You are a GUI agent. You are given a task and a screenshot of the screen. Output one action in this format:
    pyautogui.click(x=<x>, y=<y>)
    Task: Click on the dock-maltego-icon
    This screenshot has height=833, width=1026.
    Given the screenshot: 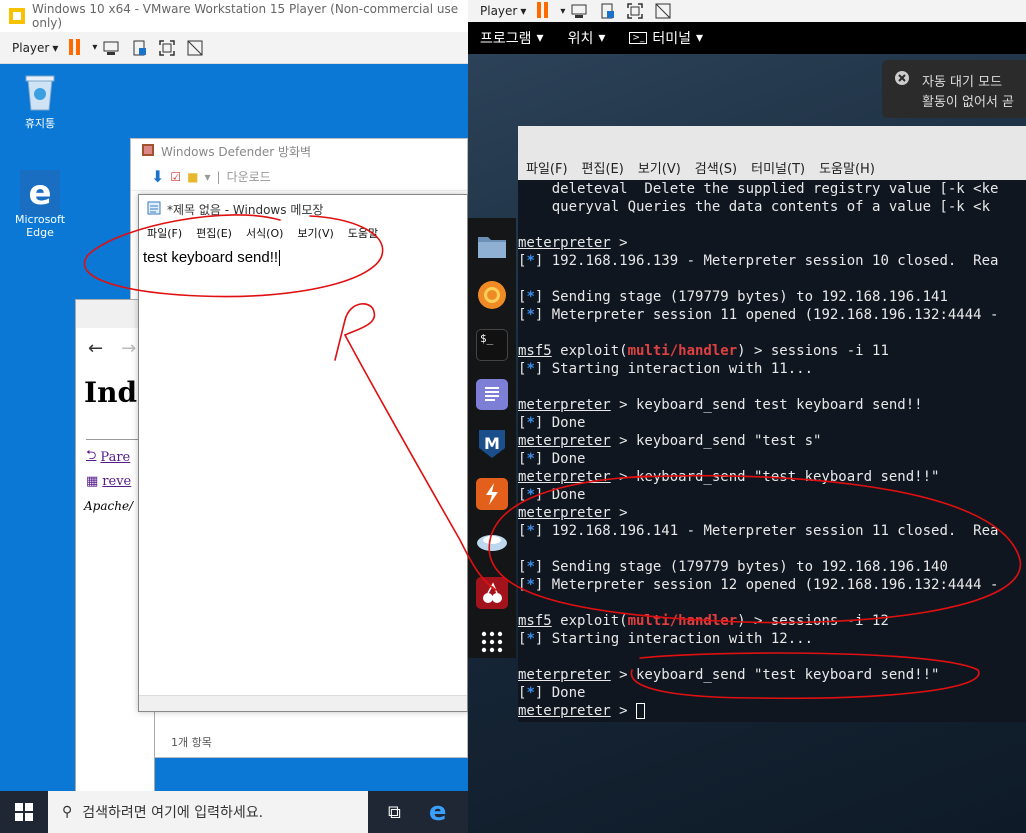 What is the action you would take?
    pyautogui.click(x=492, y=544)
    